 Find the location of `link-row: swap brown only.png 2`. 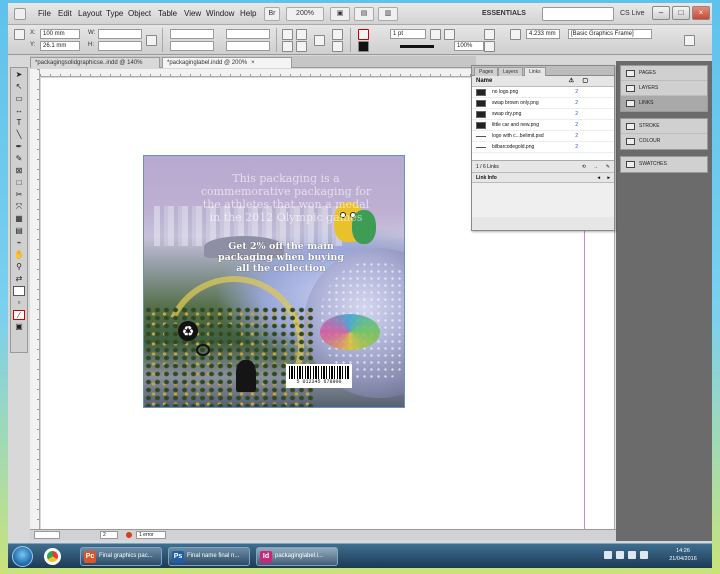

link-row: swap brown only.png 2 is located at coordinates (543, 103).